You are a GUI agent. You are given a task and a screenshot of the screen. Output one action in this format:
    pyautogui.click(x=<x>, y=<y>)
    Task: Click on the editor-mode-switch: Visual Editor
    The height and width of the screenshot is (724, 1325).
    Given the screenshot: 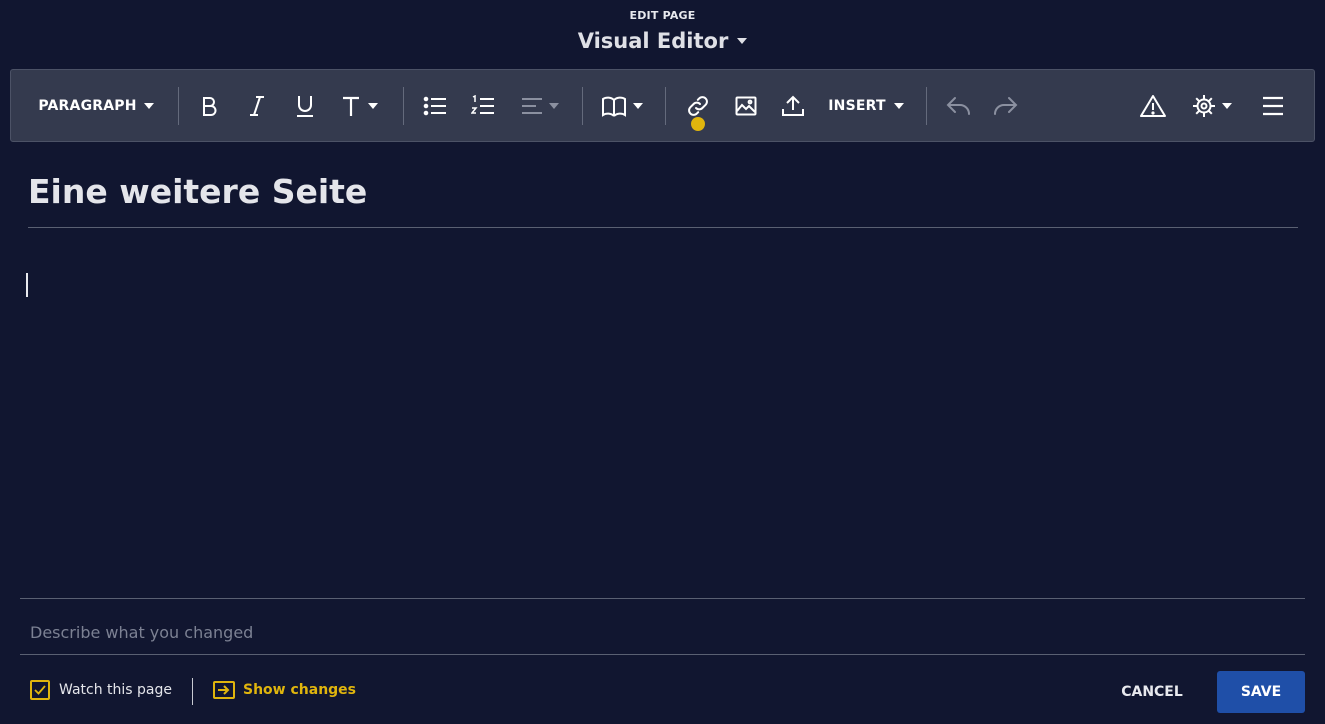 What is the action you would take?
    pyautogui.click(x=662, y=41)
    